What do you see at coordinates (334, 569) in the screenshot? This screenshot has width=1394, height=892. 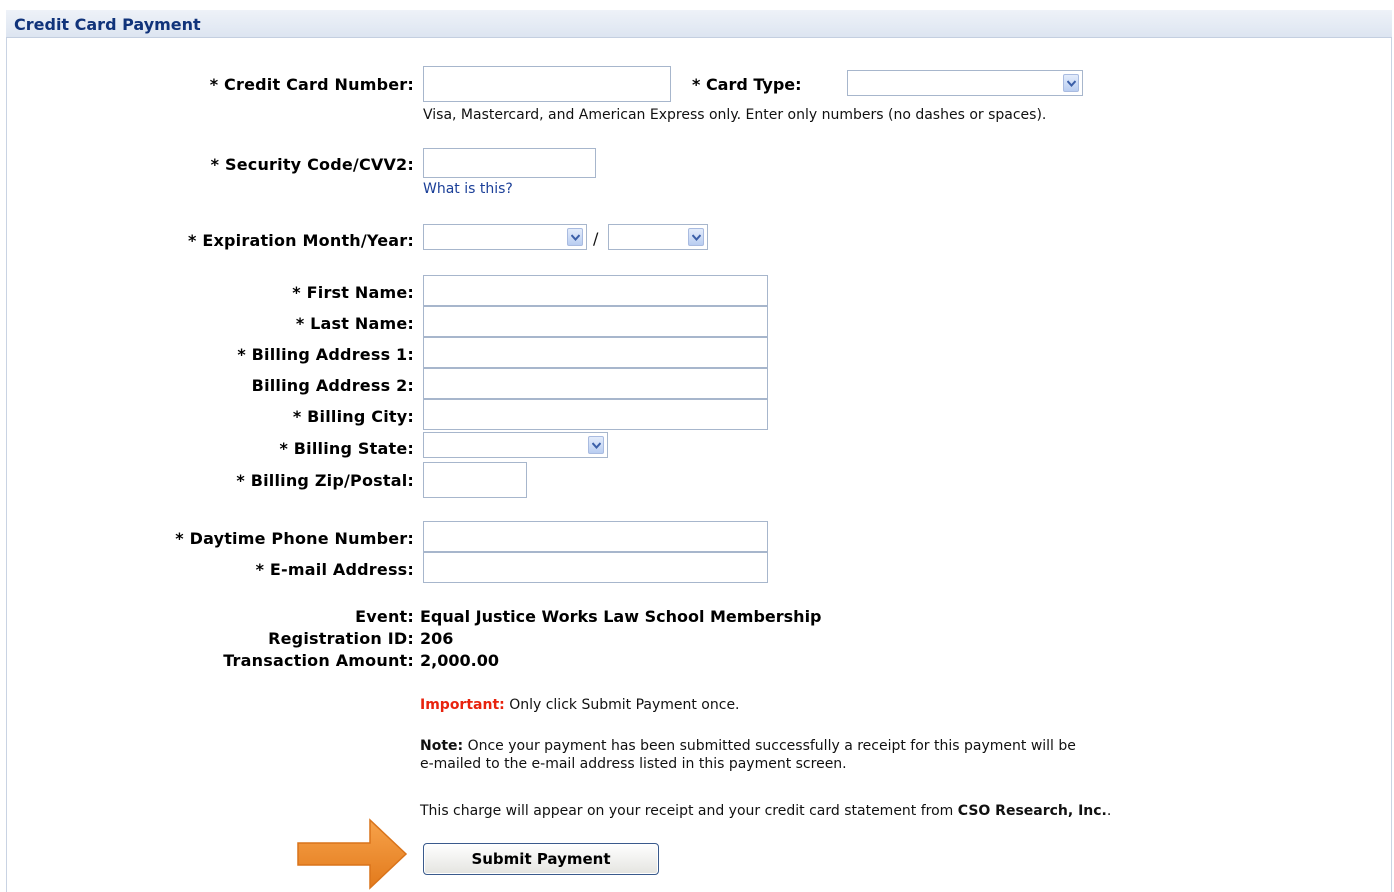 I see `email-label: * E-mail Address:` at bounding box center [334, 569].